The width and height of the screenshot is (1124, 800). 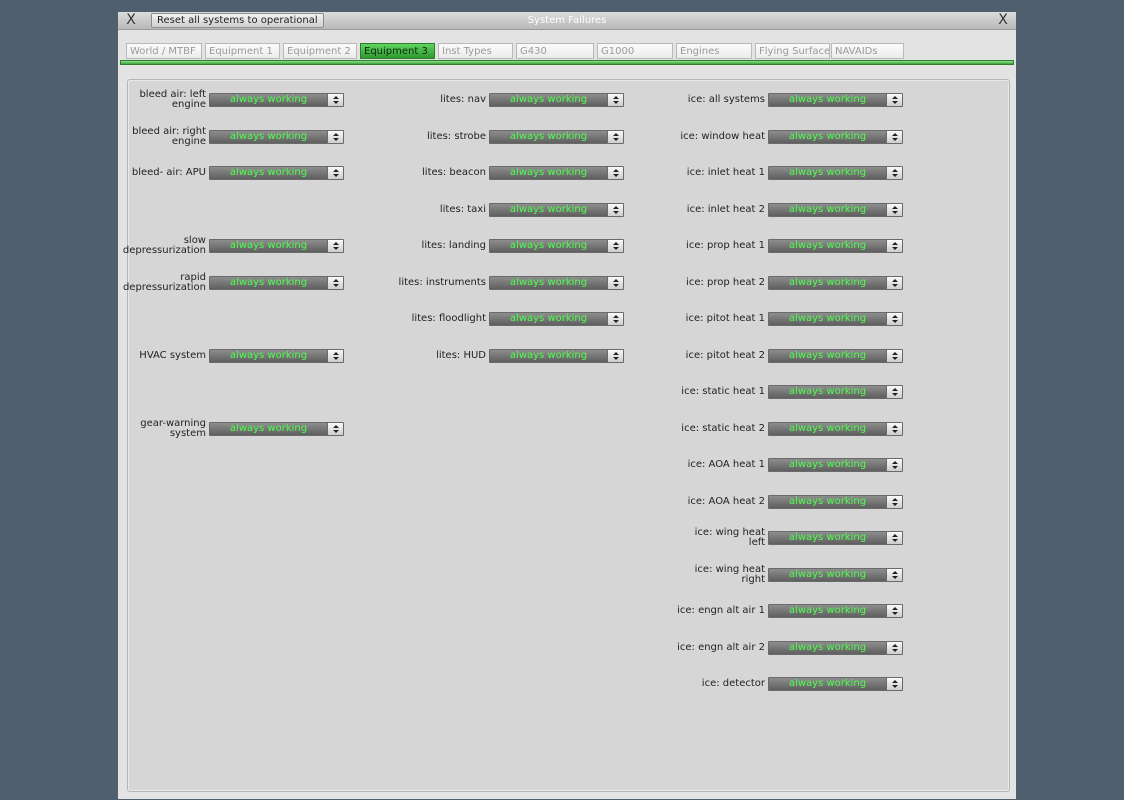 What do you see at coordinates (867, 51) in the screenshot?
I see `tab-navaids: NAVAIDs` at bounding box center [867, 51].